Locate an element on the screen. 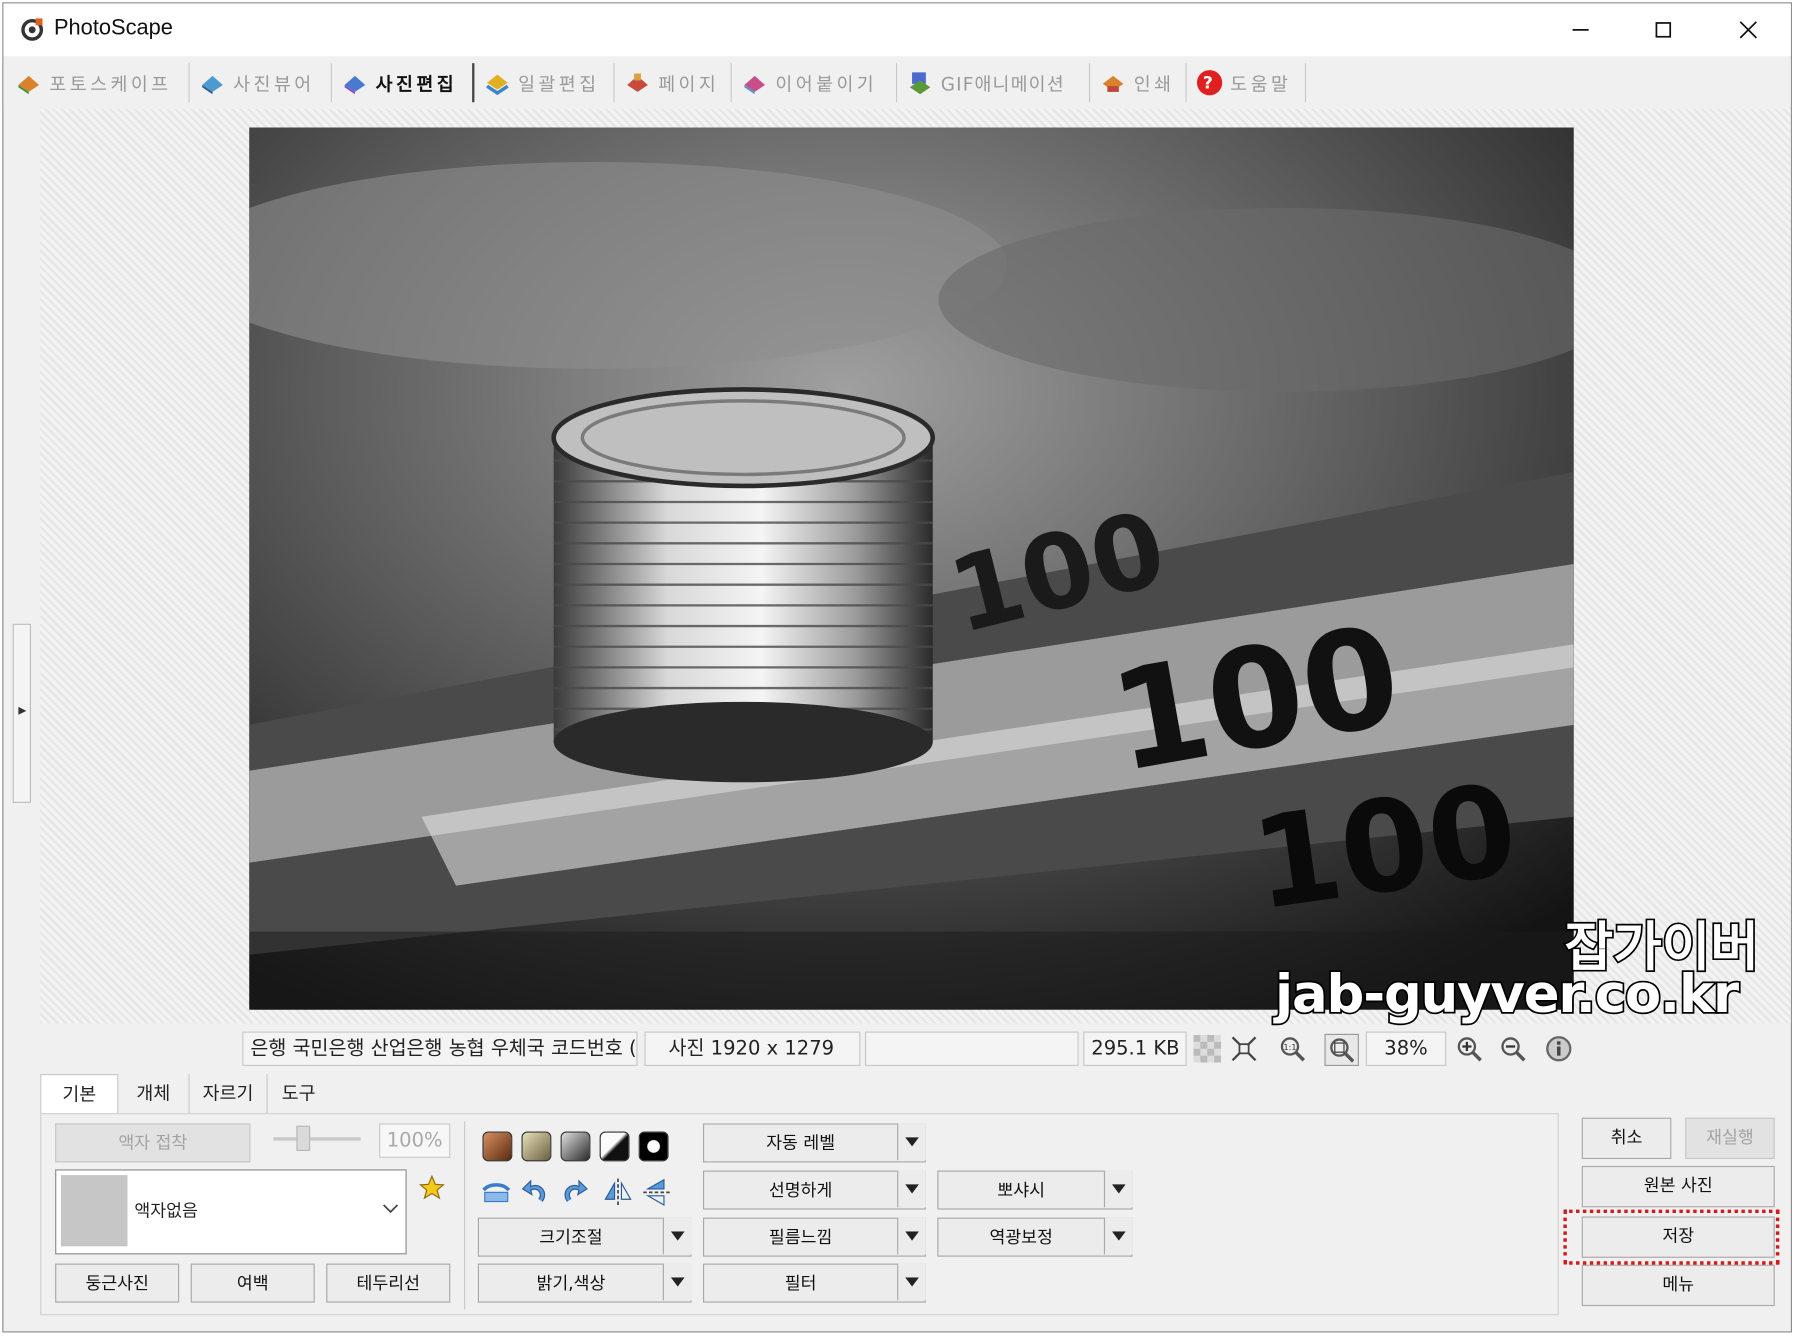  zoom-fit-icon is located at coordinates (1341, 1049).